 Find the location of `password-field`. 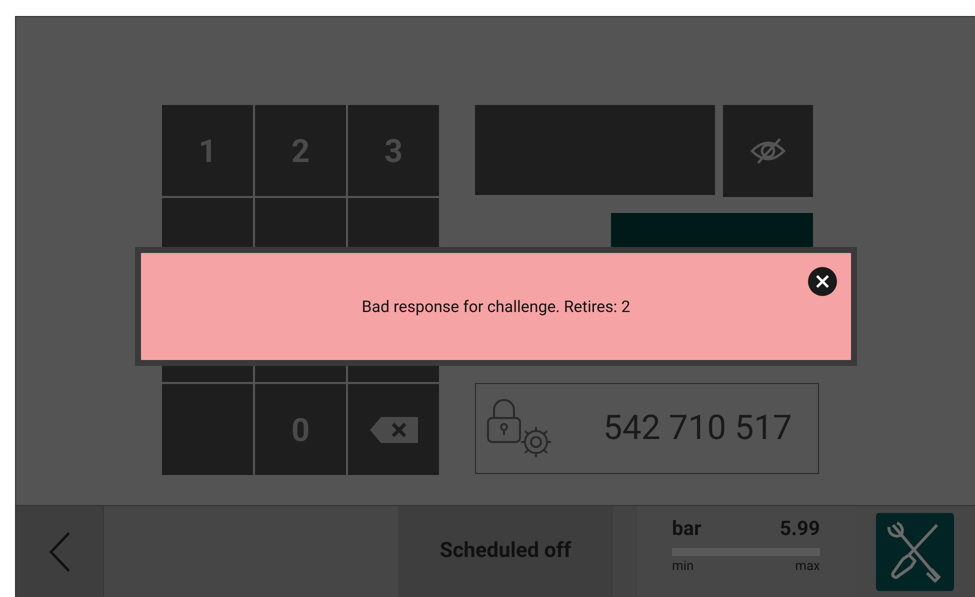

password-field is located at coordinates (595, 150).